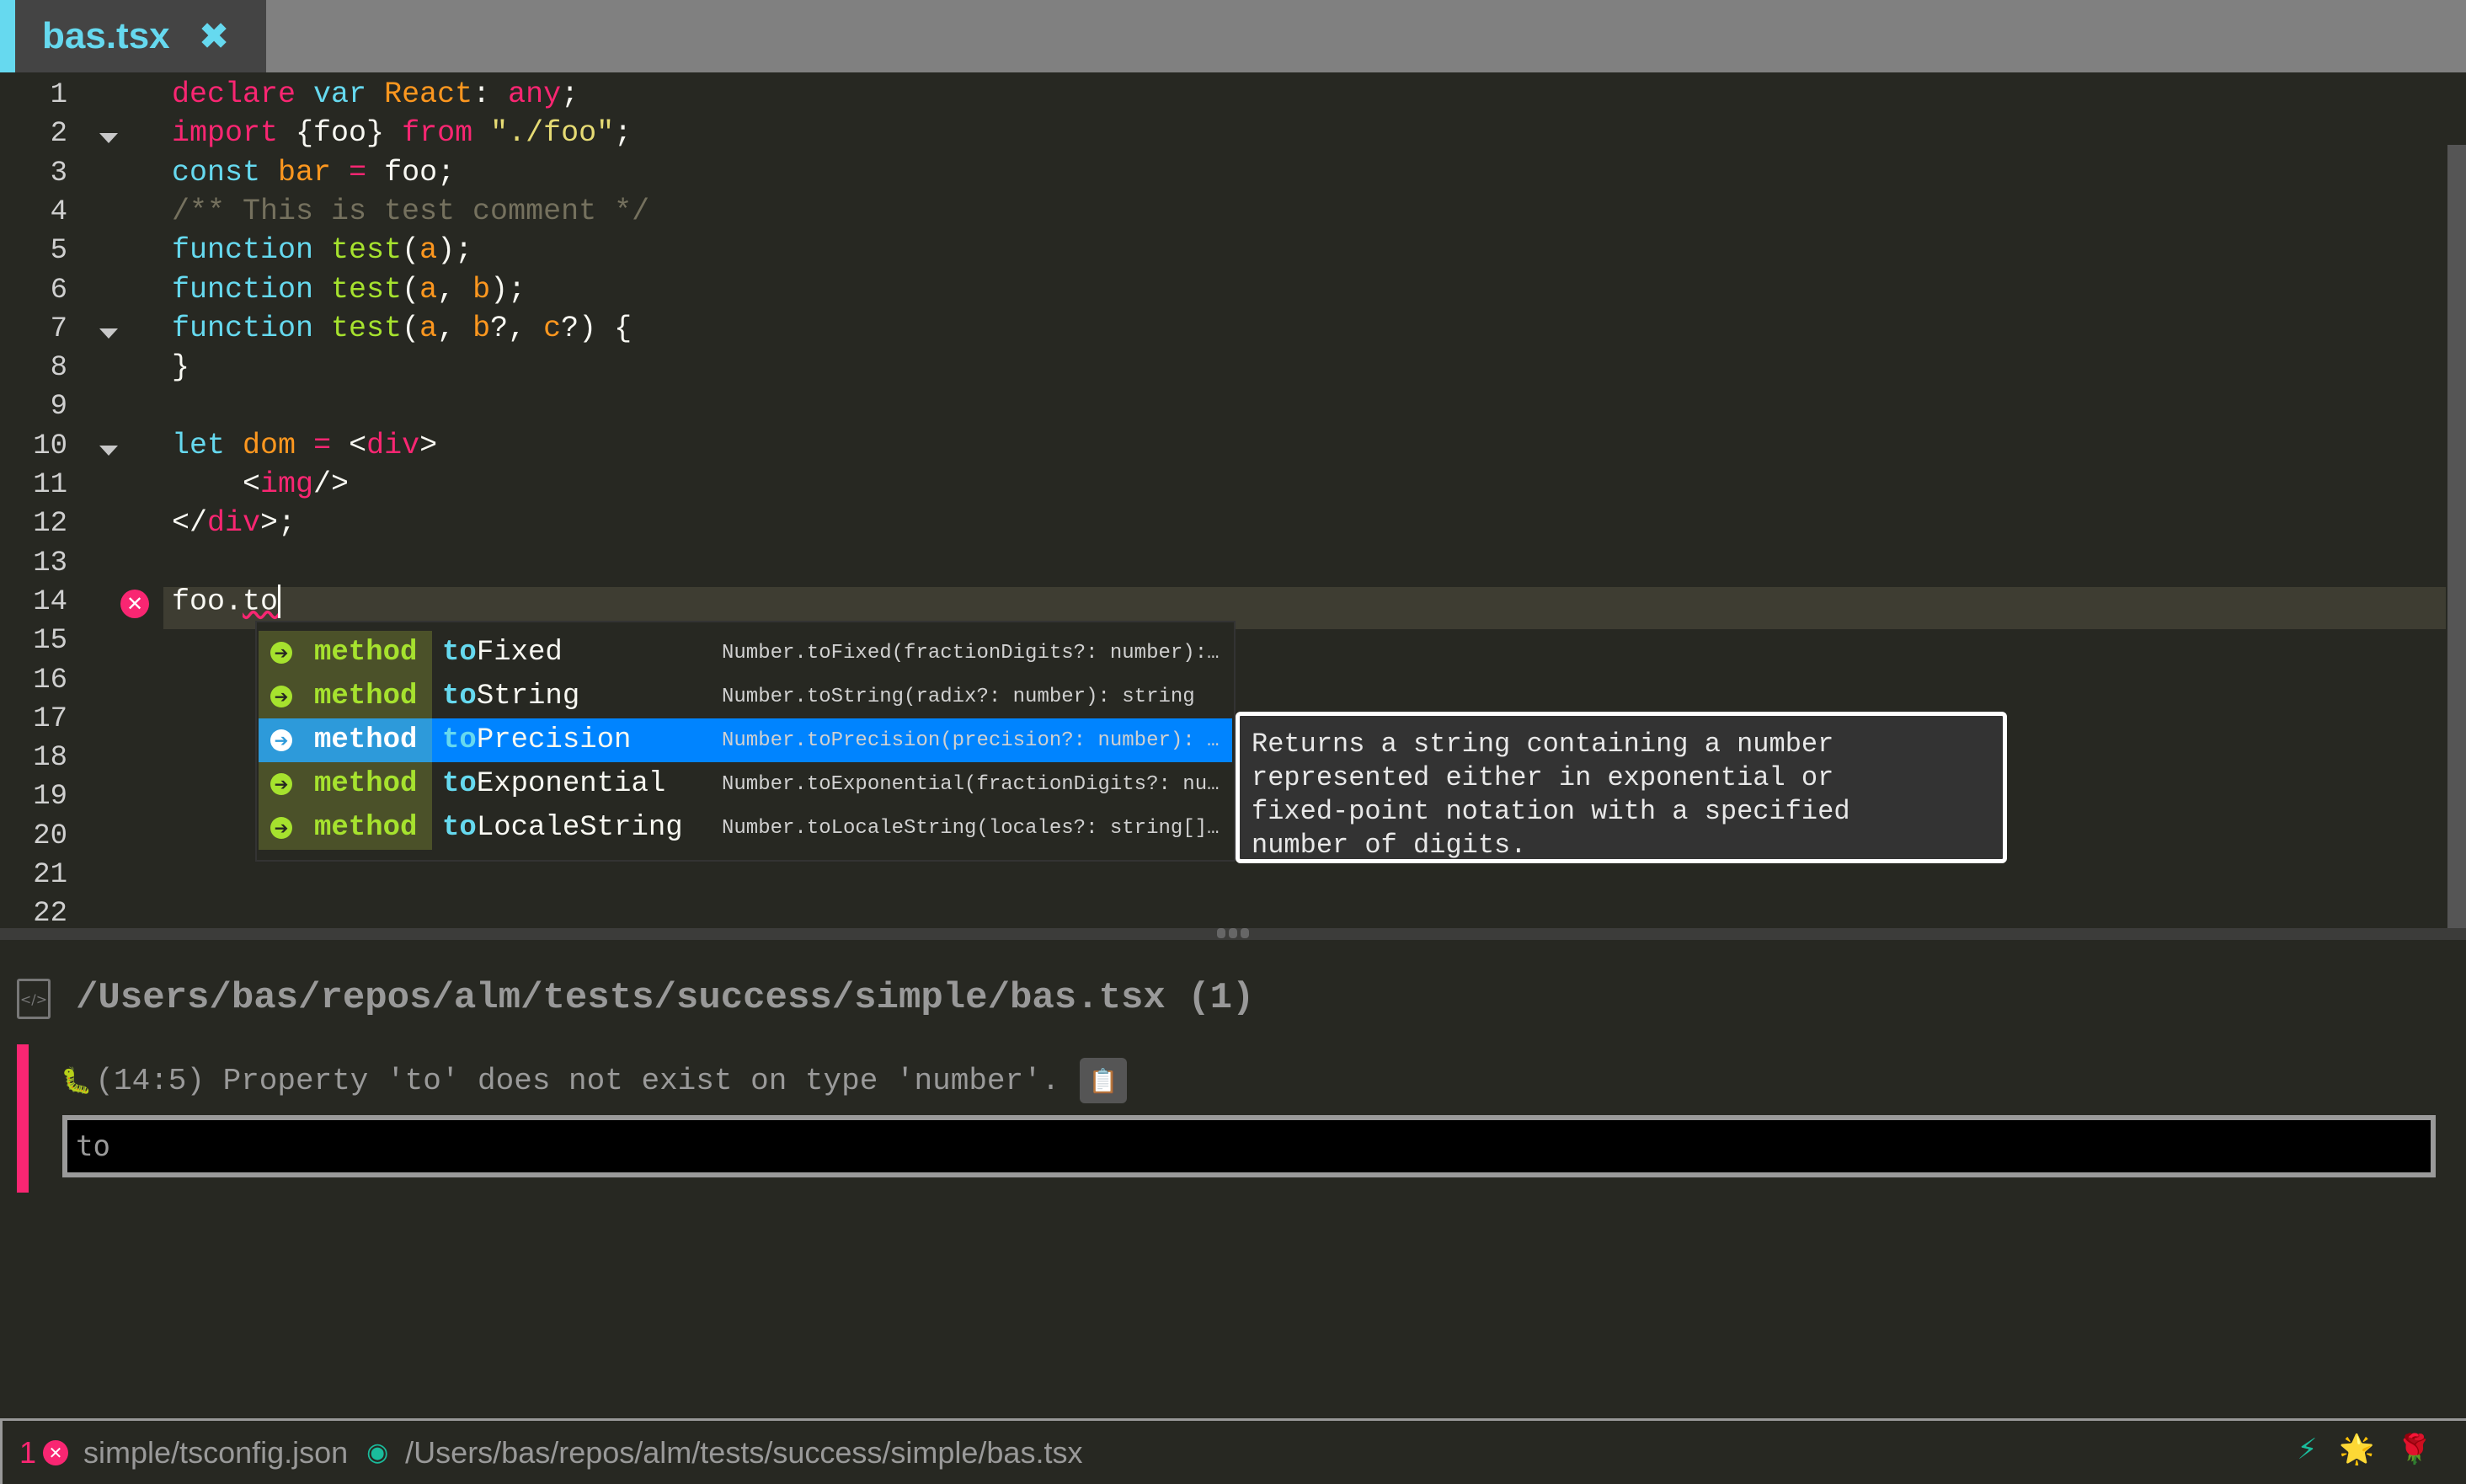  Describe the element at coordinates (226, 134) in the screenshot. I see `code-token: import` at that location.